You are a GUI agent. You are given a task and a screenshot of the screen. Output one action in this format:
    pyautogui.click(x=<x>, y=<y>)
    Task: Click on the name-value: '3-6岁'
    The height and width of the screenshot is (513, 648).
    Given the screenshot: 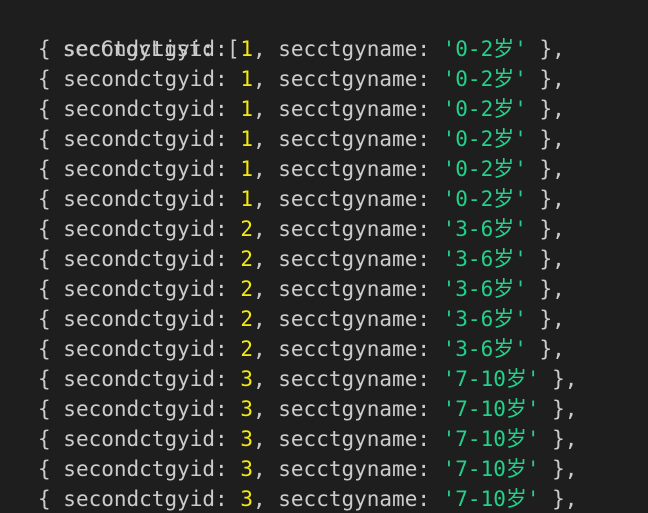 What is the action you would take?
    pyautogui.click(x=484, y=289)
    